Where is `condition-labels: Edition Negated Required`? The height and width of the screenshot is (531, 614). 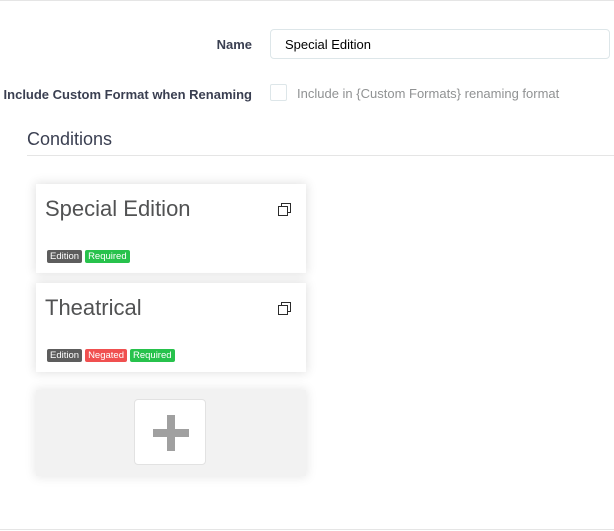 condition-labels: Edition Negated Required is located at coordinates (111, 355).